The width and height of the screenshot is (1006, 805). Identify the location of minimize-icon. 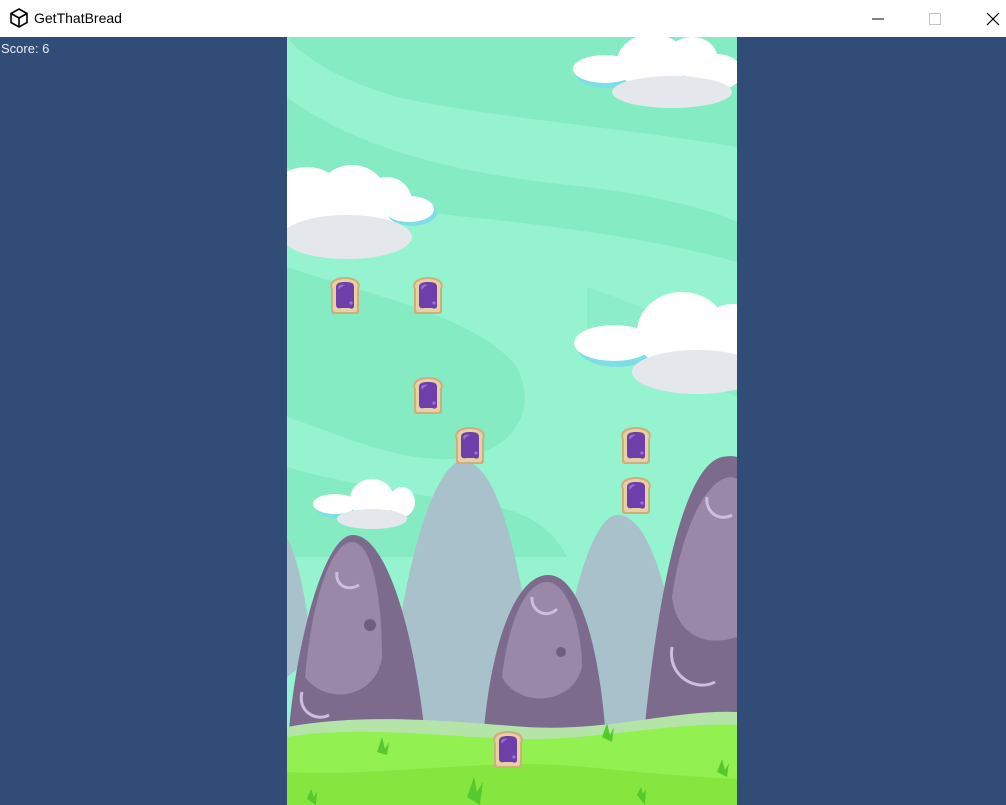
(878, 19).